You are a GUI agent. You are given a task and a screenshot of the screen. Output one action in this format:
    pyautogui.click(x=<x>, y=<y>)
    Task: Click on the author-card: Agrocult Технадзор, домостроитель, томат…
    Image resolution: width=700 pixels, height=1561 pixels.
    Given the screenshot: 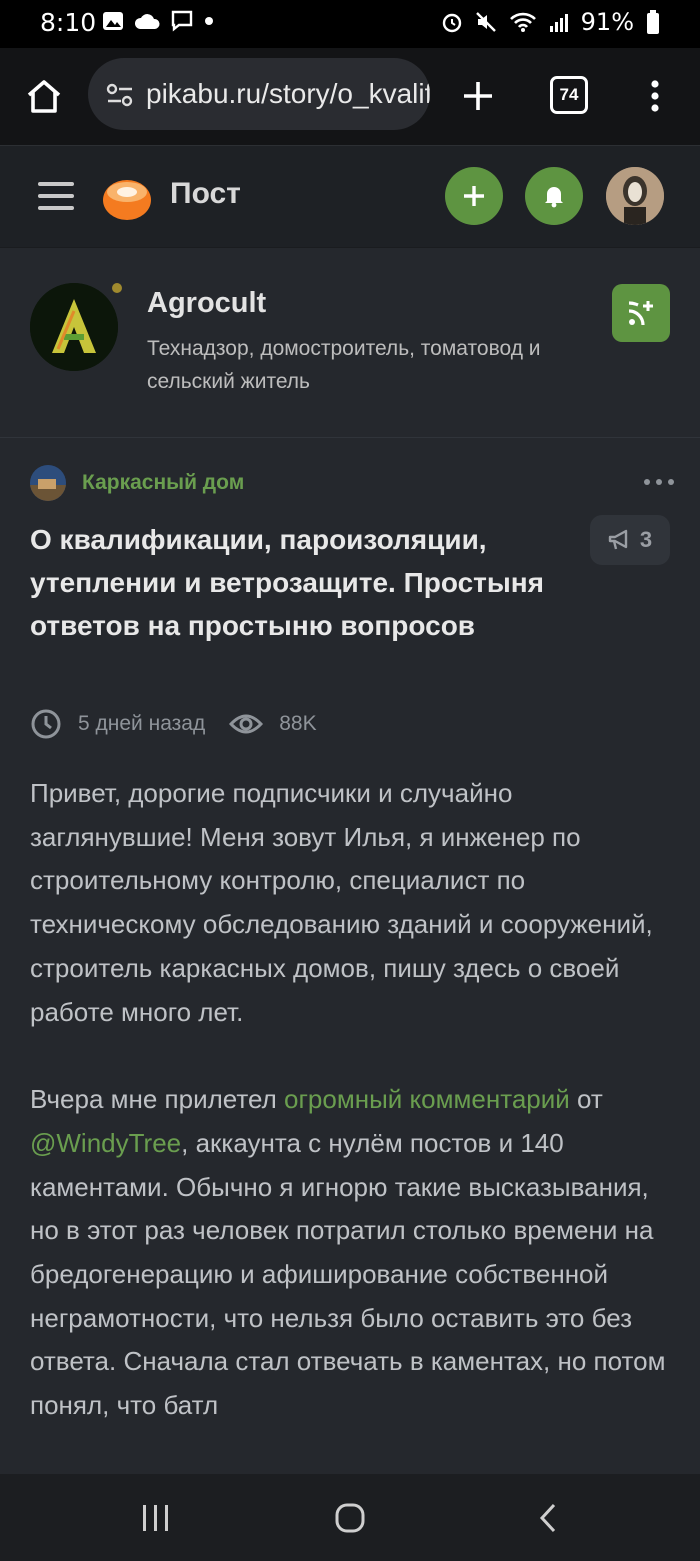 What is the action you would take?
    pyautogui.click(x=350, y=344)
    